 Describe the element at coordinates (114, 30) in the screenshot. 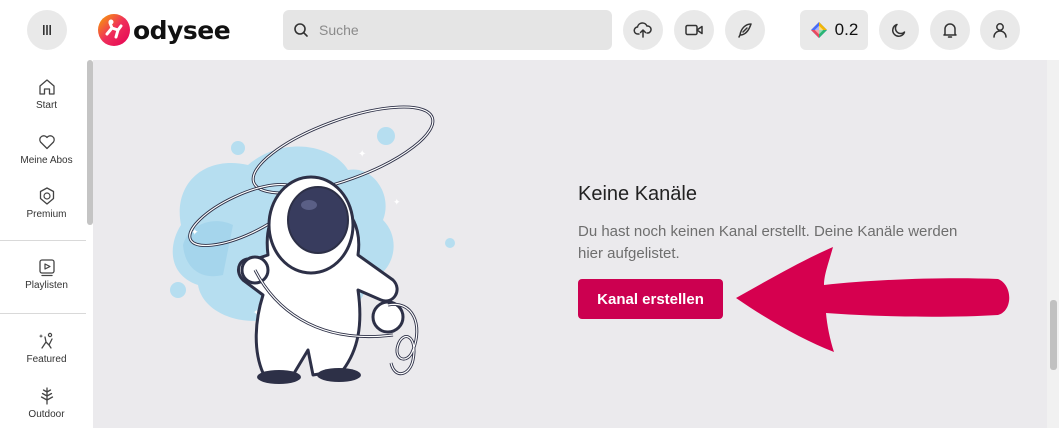

I see `odysee-logo-icon` at that location.